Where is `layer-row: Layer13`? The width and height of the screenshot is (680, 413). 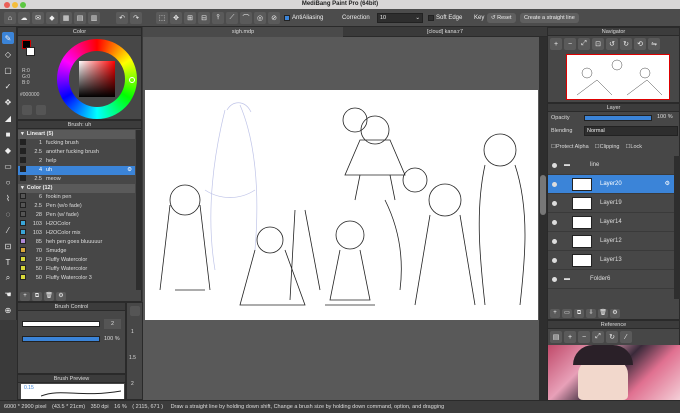
layer-row: Layer13 is located at coordinates (611, 260).